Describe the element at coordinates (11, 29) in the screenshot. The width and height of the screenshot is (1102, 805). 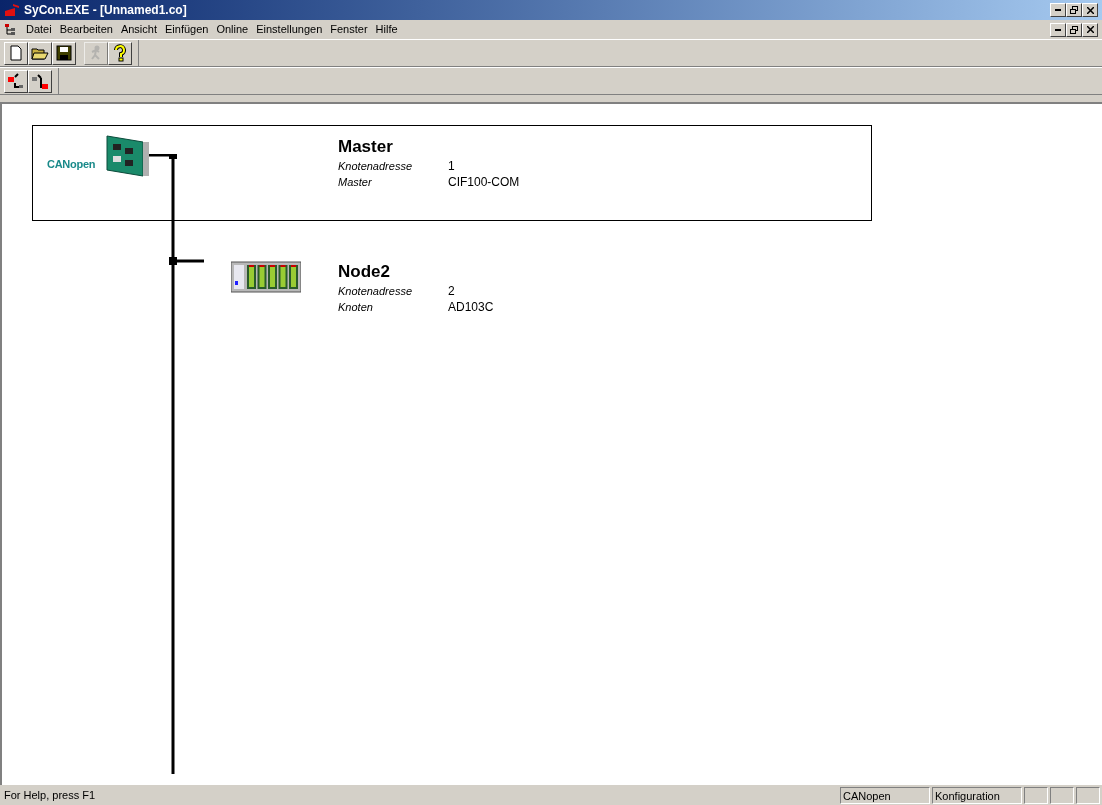
I see `document-icon` at that location.